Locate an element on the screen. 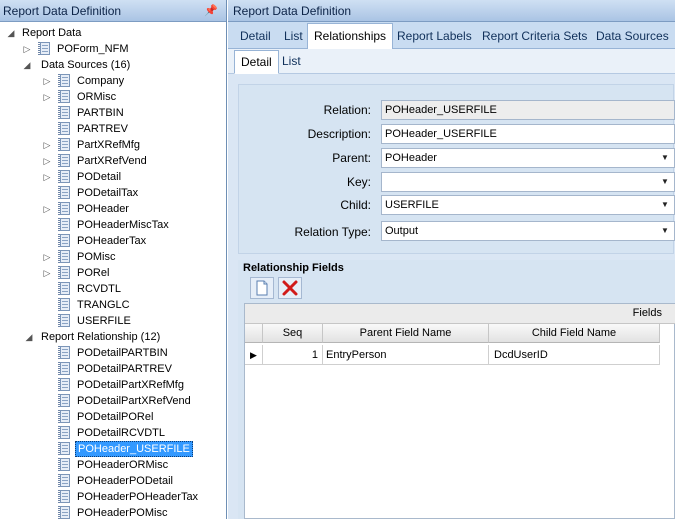 Image resolution: width=675 pixels, height=519 pixels. tree-label: PartXRefVend is located at coordinates (112, 161).